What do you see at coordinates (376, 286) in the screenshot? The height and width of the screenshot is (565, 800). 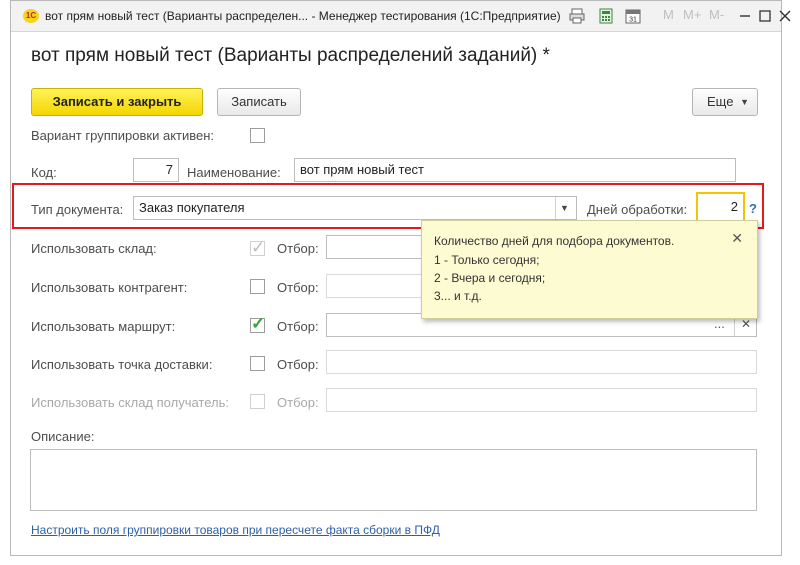 I see `counterparty-filter-field` at bounding box center [376, 286].